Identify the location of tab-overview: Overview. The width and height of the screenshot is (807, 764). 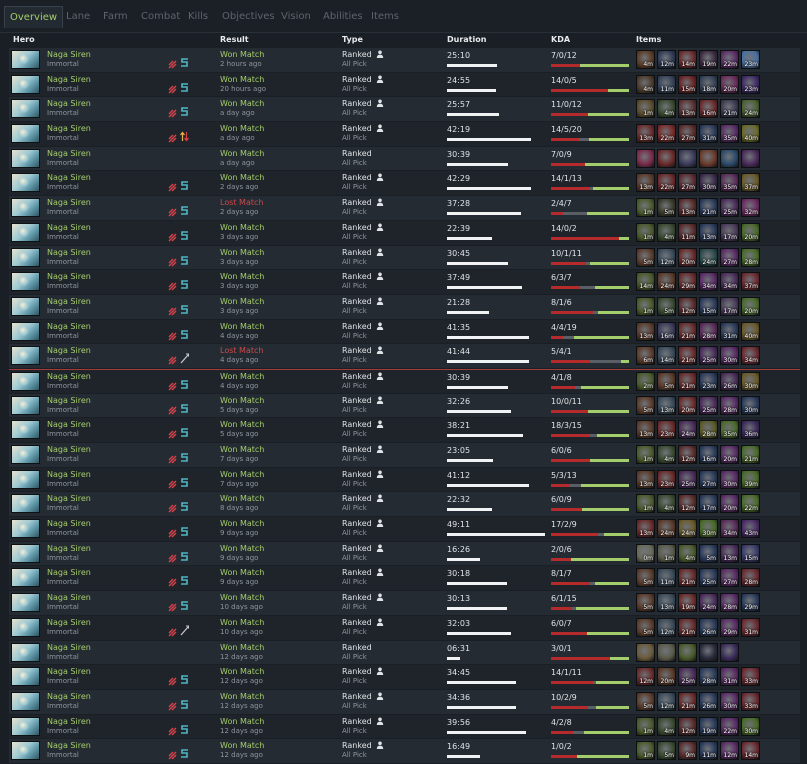
(34, 17).